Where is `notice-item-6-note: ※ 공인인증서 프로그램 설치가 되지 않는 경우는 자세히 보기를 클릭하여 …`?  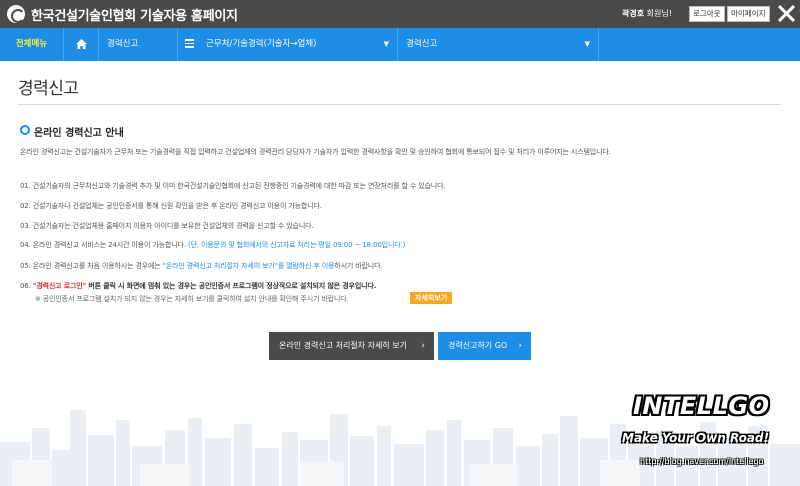
notice-item-6-note: ※ 공인인증서 프로그램 설치가 되지 않는 경우는 자세히 보기를 클릭하여 … is located at coordinates (192, 299).